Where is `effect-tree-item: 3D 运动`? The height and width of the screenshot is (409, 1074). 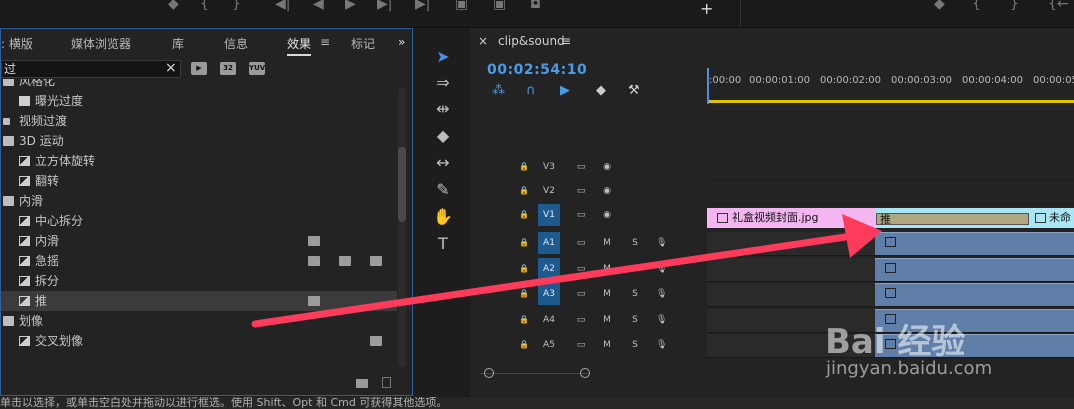 effect-tree-item: 3D 运动 is located at coordinates (199, 141).